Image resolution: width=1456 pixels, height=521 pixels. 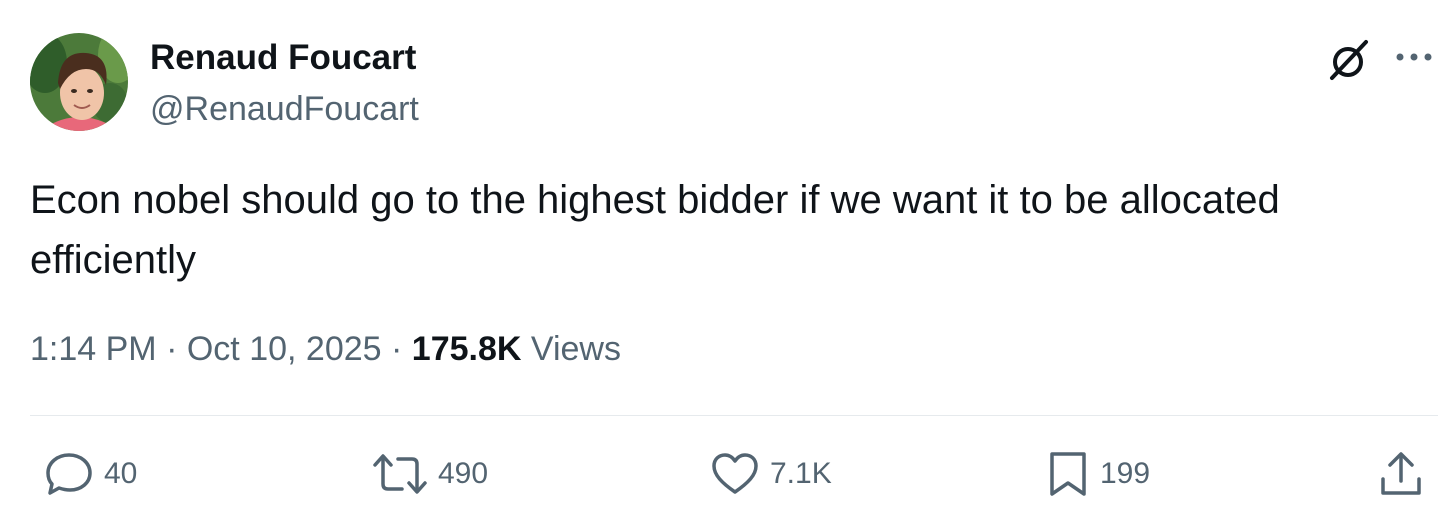 What do you see at coordinates (93, 349) in the screenshot?
I see `tweet-time: 1:14 PM` at bounding box center [93, 349].